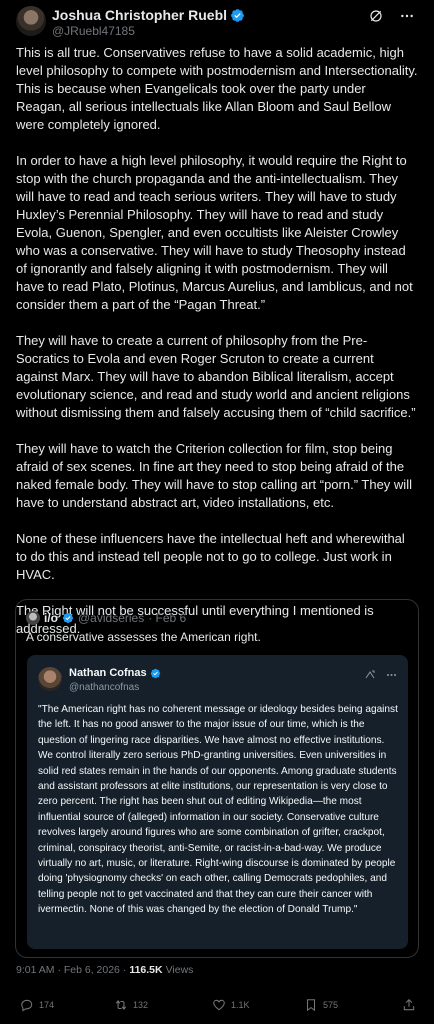 The image size is (434, 1024). What do you see at coordinates (139, 15) in the screenshot?
I see `author-name: Joshua Christopher Ruebl` at bounding box center [139, 15].